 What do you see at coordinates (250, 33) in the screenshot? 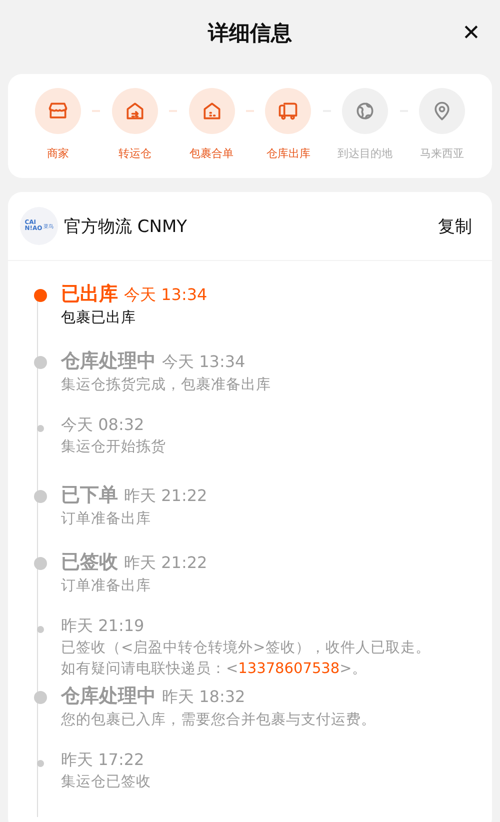
I see `window-title: 详细信息` at bounding box center [250, 33].